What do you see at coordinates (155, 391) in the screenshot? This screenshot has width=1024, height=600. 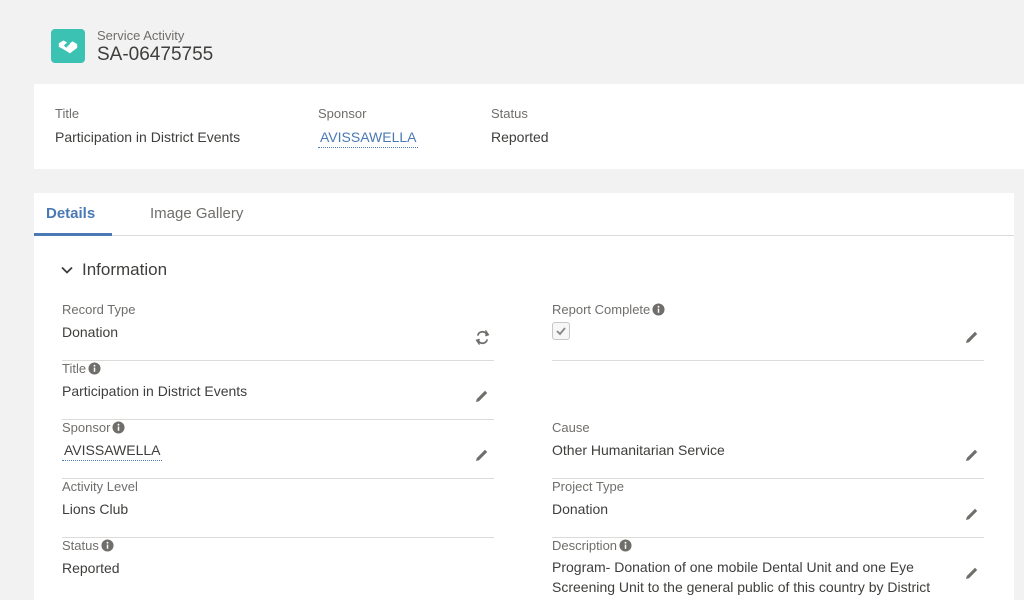 I see `field-value: Participation in District Events` at bounding box center [155, 391].